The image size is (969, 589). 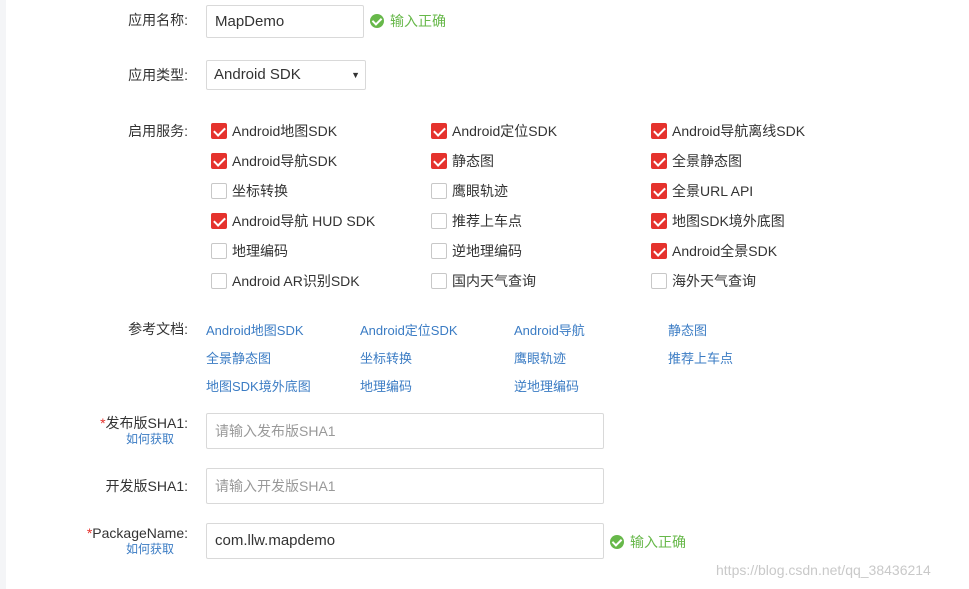 I want to click on service-option: 国内天气查询, so click(x=483, y=281).